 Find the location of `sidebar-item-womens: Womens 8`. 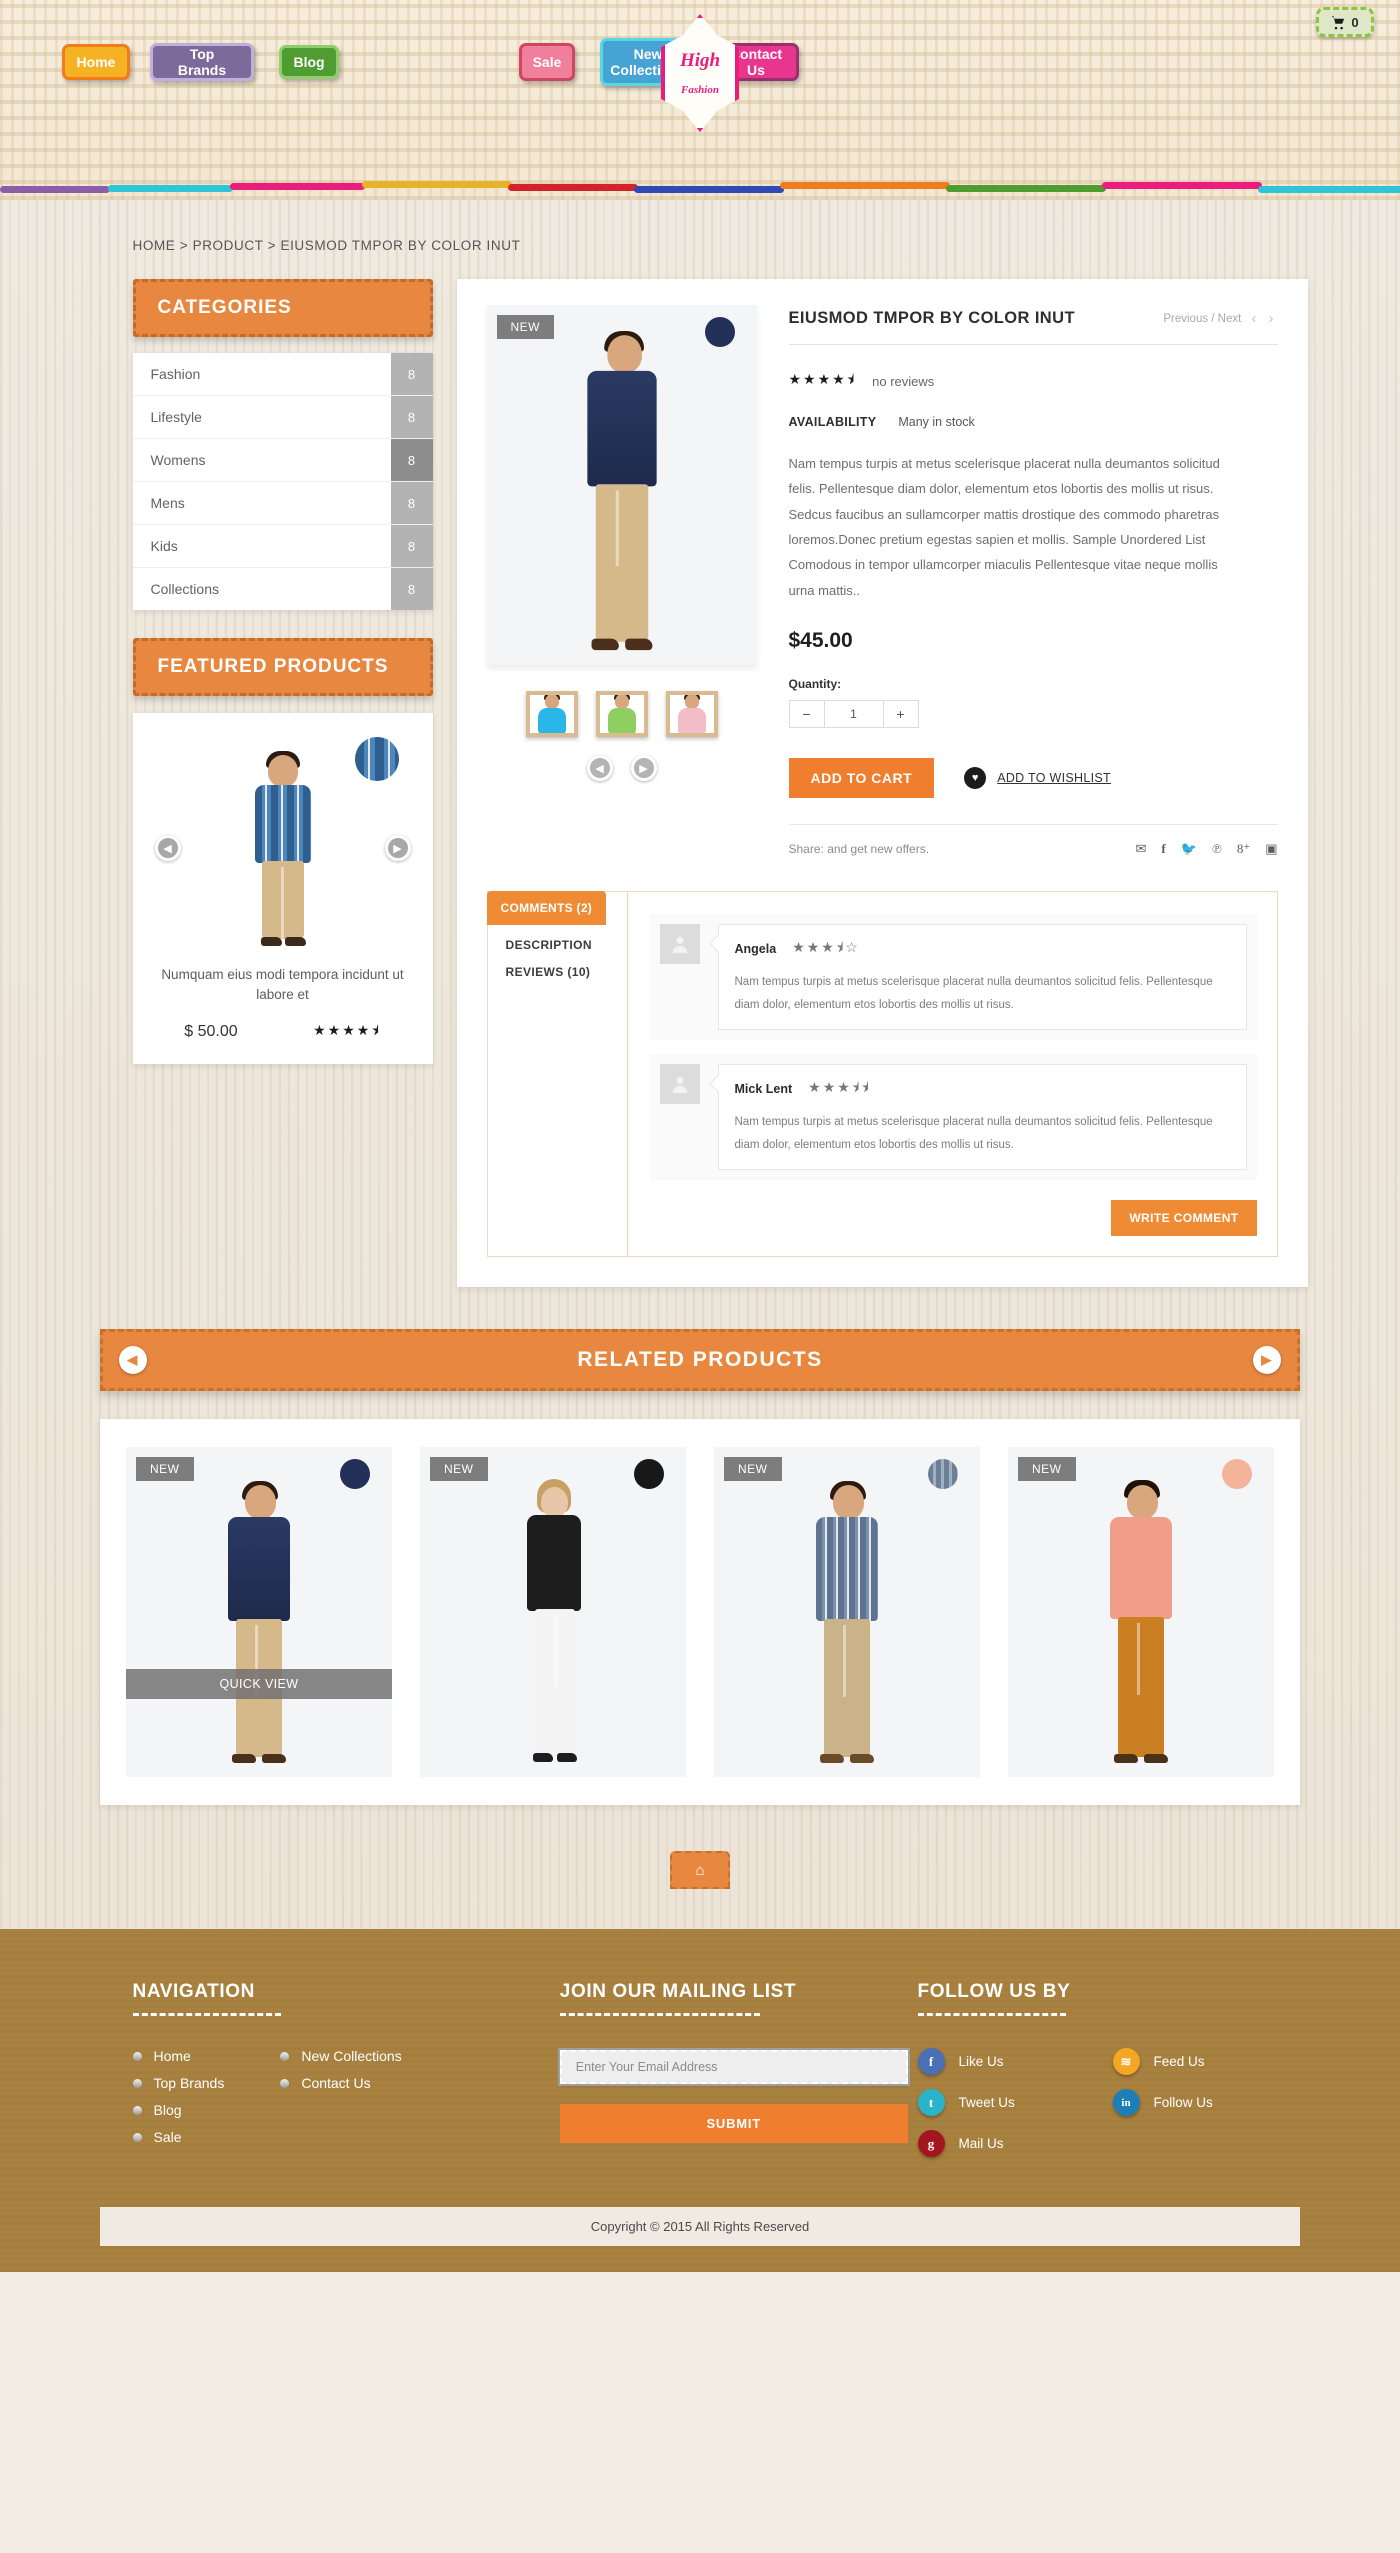

sidebar-item-womens: Womens 8 is located at coordinates (282, 460).